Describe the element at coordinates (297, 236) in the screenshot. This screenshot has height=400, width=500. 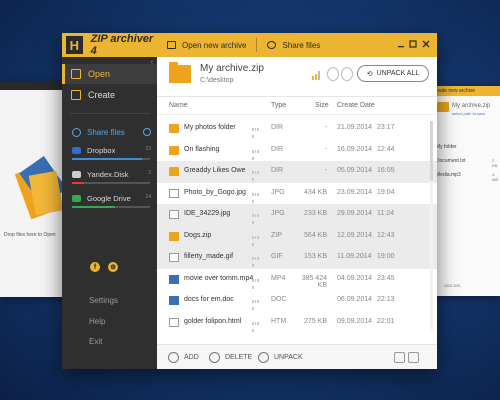
I see `file-row: Dogs.zip ZIP 564 KB 12.09.2014 12:43` at that location.